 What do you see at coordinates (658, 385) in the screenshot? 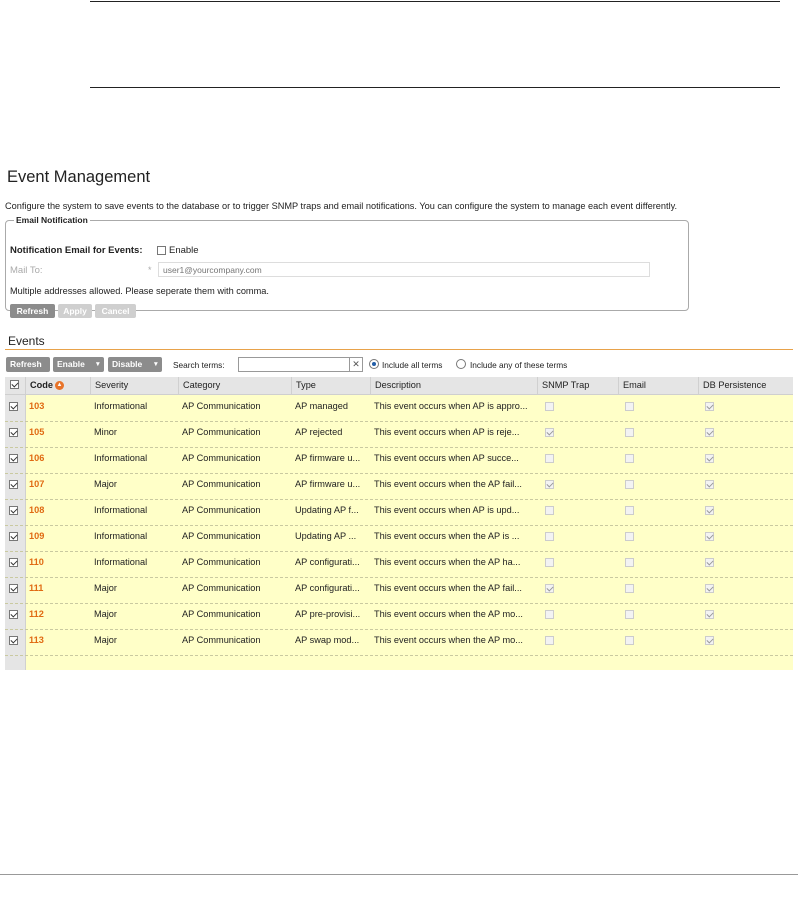
I see `column-header-email: Email` at bounding box center [658, 385].